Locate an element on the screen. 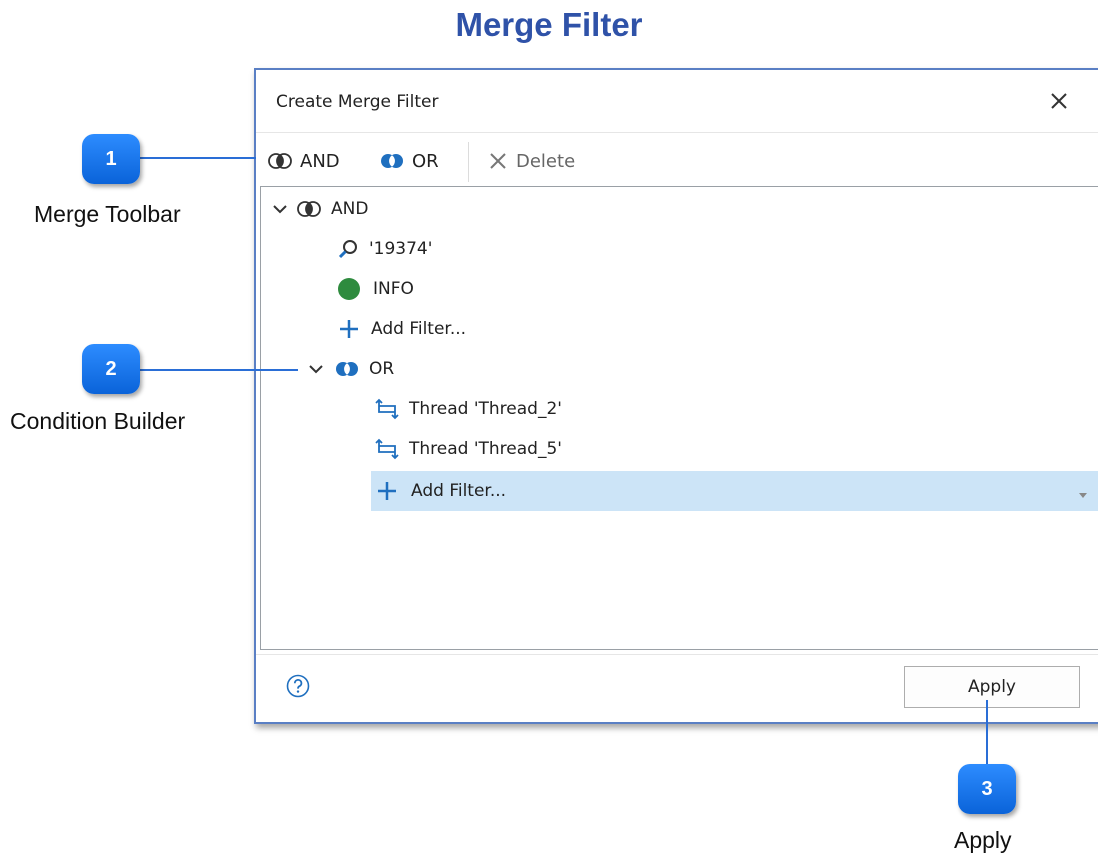 This screenshot has height=861, width=1098. close-icon is located at coordinates (1059, 101).